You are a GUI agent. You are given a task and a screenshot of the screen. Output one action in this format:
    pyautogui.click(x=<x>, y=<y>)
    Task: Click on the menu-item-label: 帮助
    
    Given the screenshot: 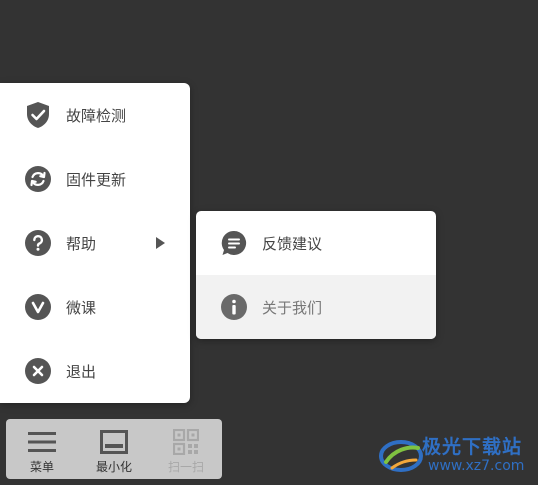 What is the action you would take?
    pyautogui.click(x=81, y=243)
    